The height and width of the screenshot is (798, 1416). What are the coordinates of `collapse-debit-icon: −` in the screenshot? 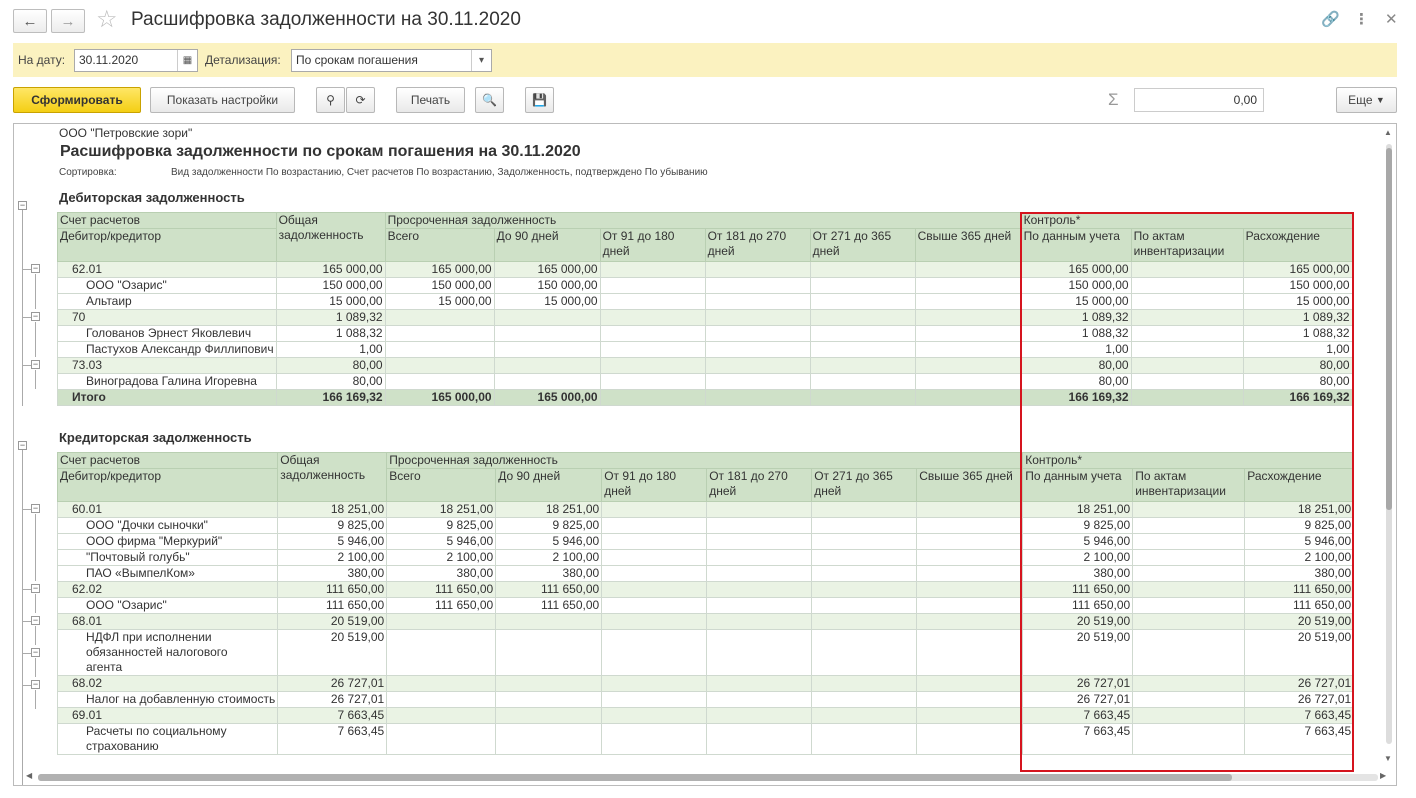 It's located at (22, 205).